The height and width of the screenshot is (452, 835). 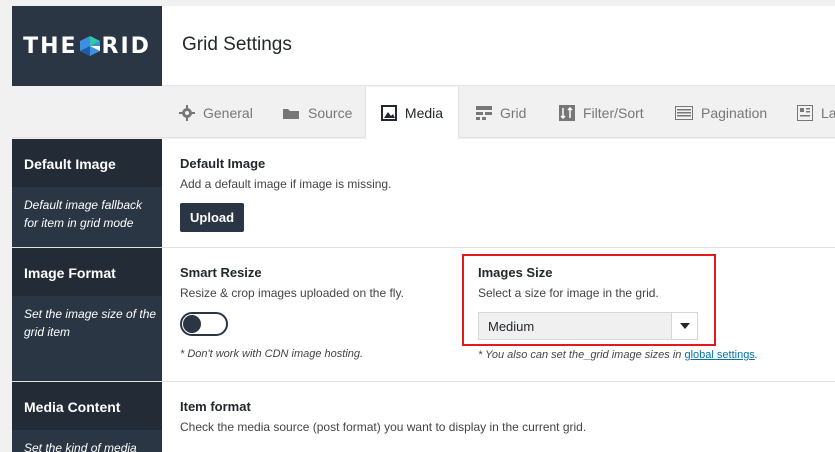 I want to click on logo-mark-icon, so click(x=89, y=46).